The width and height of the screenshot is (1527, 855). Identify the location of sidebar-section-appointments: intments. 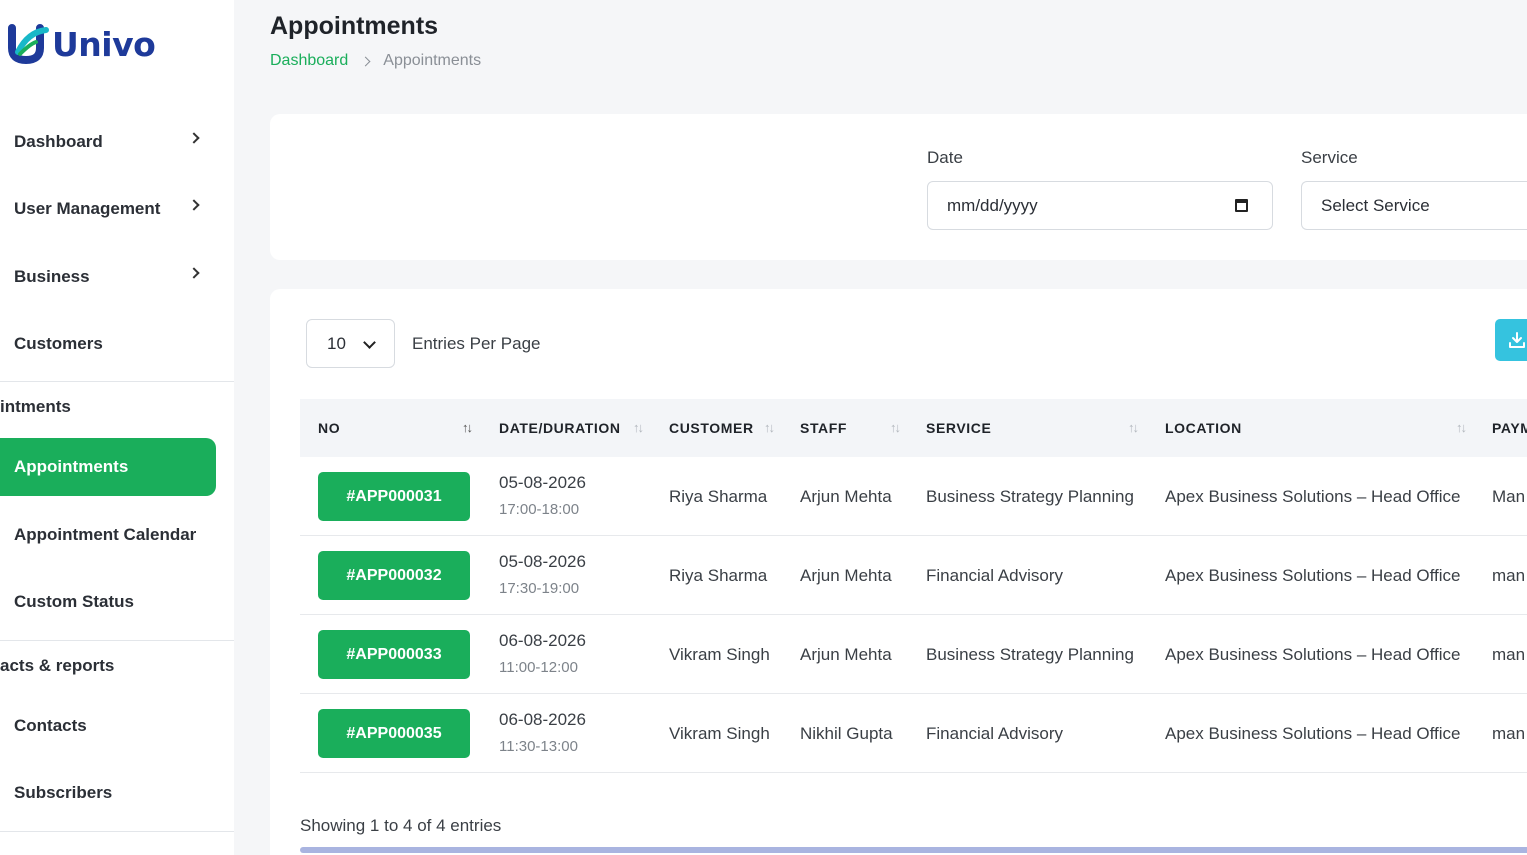
(35, 406).